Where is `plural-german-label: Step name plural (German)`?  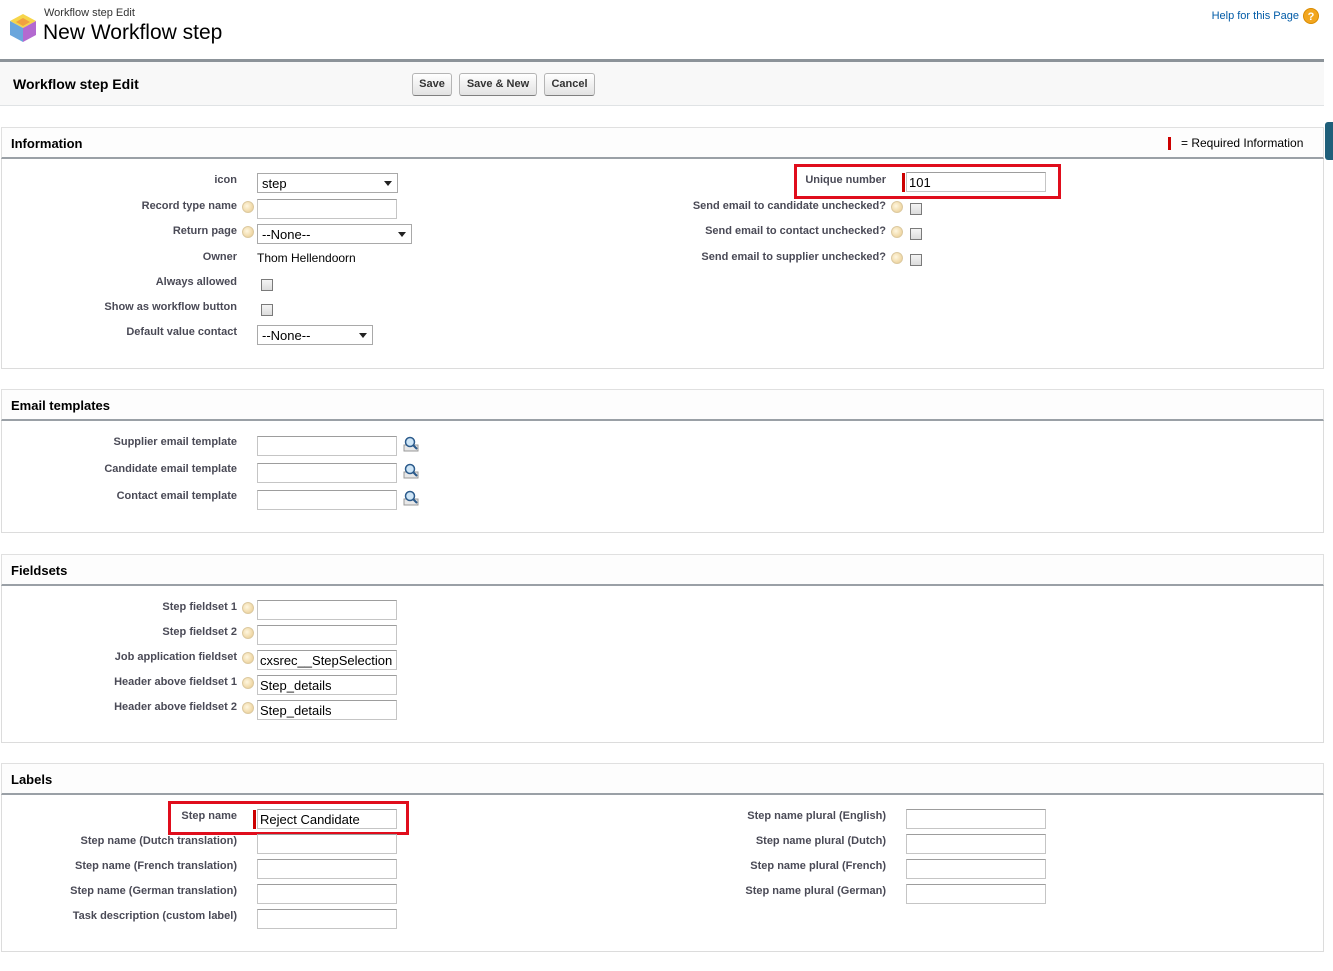 plural-german-label: Step name plural (German) is located at coordinates (815, 891).